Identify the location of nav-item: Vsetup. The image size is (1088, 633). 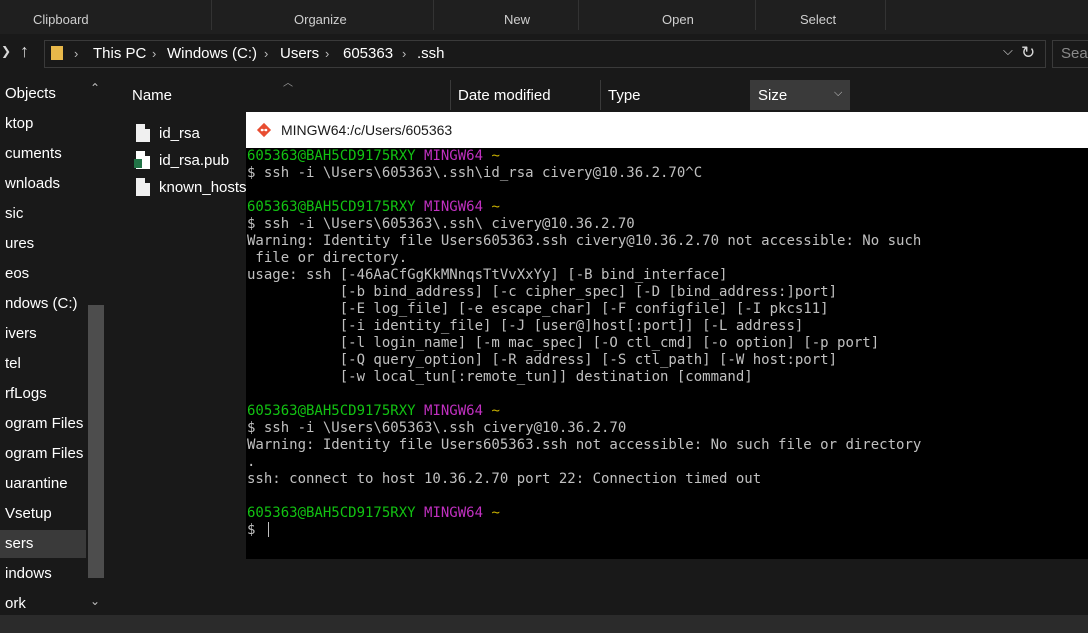
(43, 514).